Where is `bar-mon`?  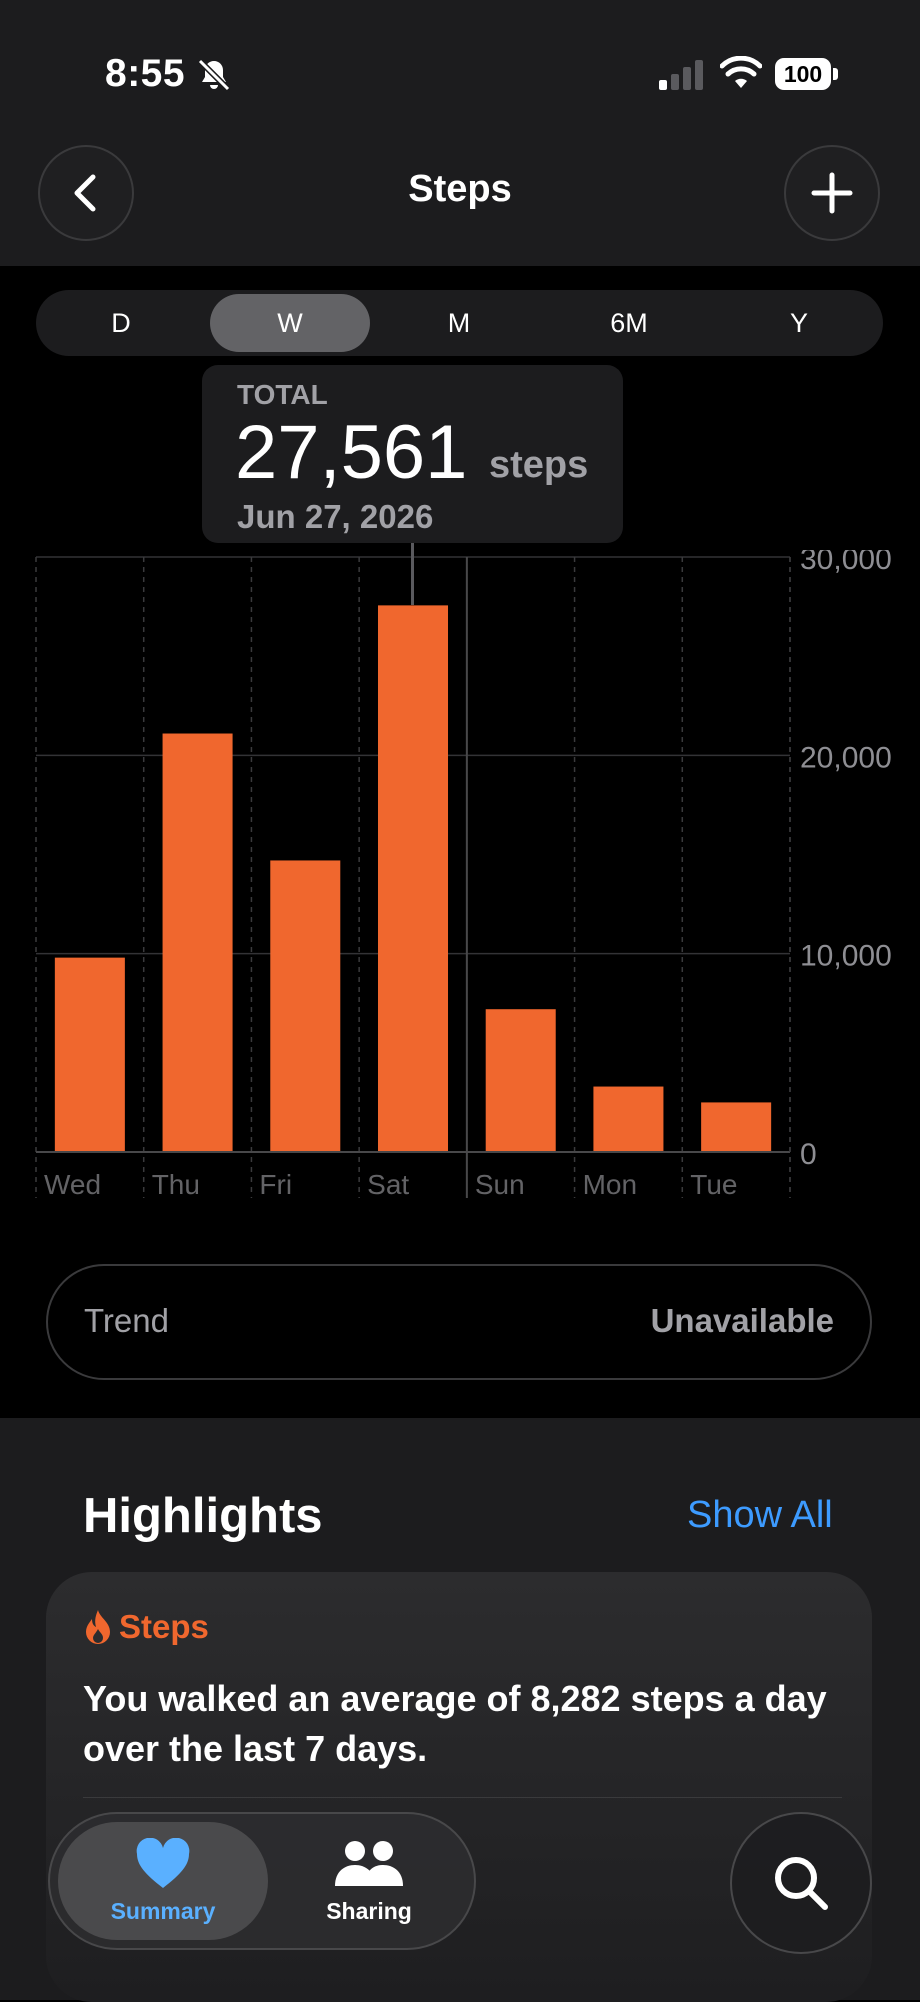 bar-mon is located at coordinates (628, 1119).